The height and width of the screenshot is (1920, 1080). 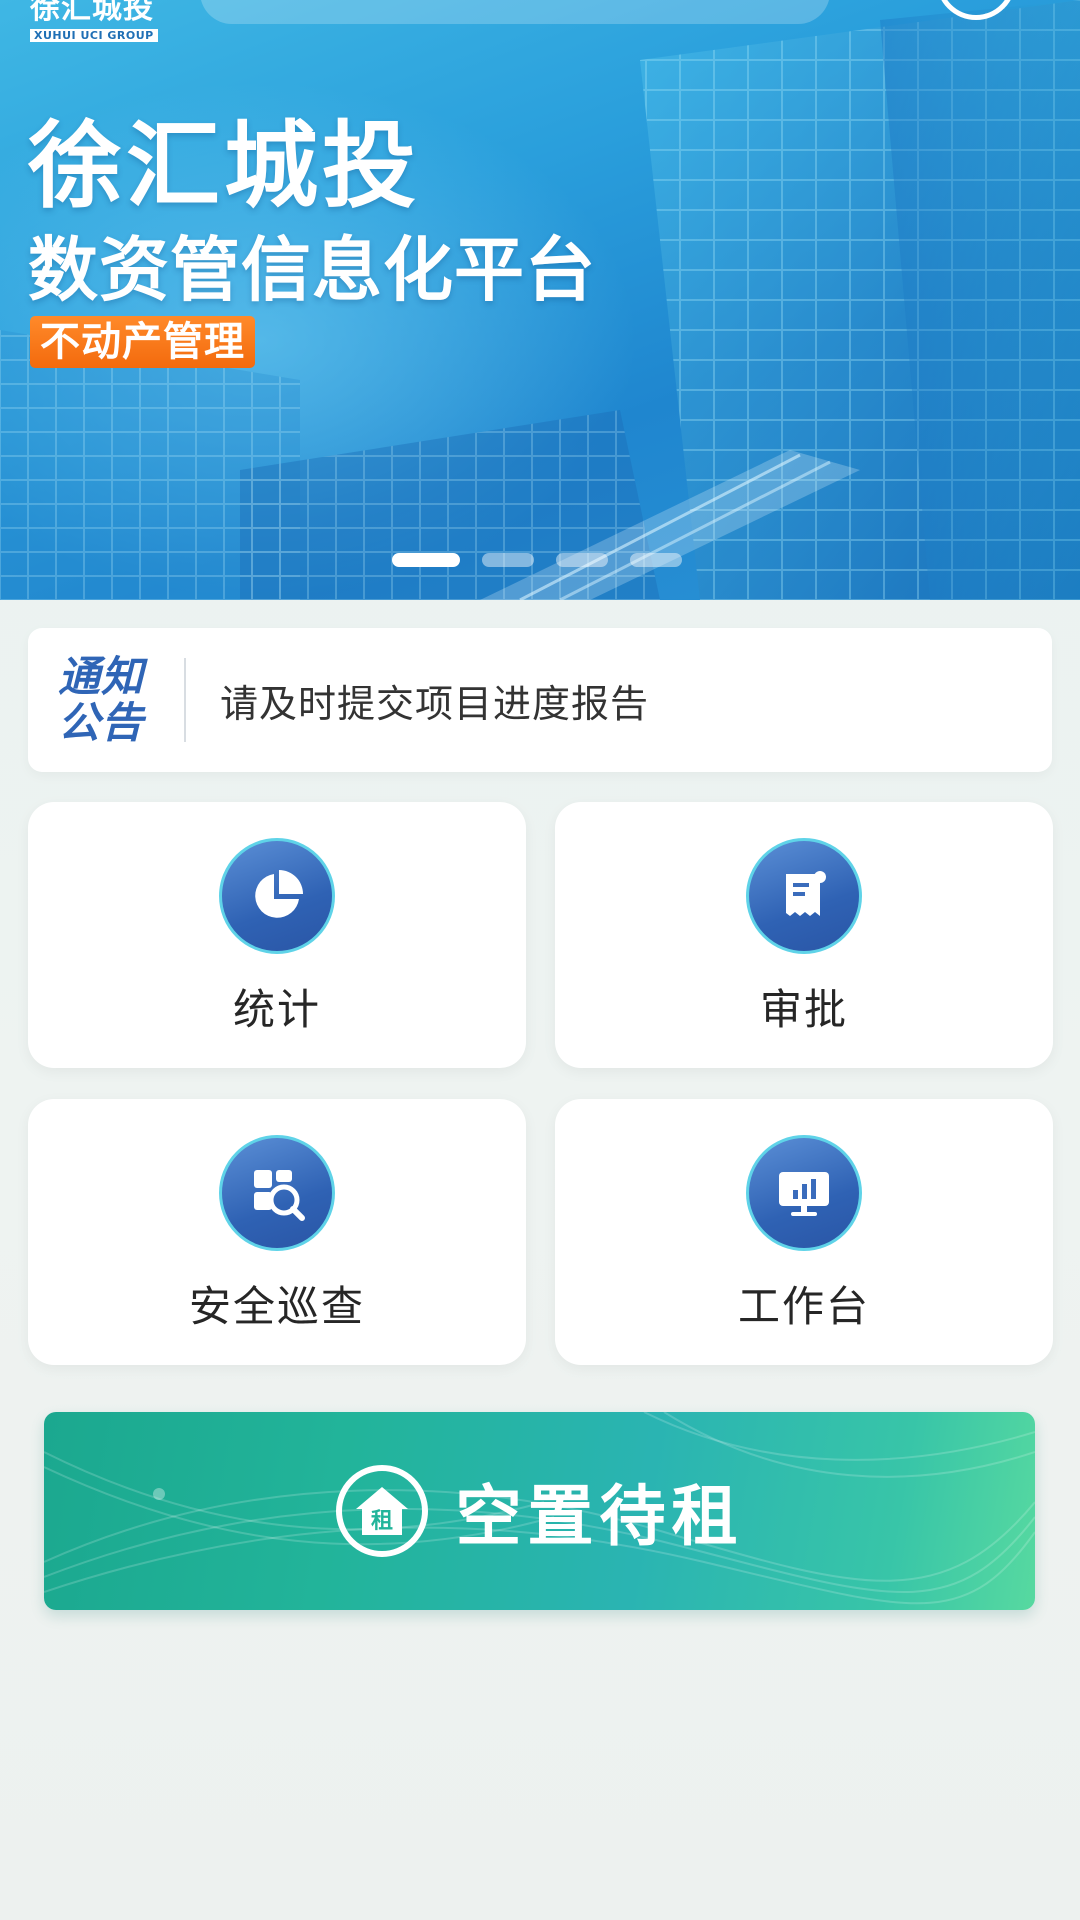 What do you see at coordinates (537, 563) in the screenshot?
I see `carousel-indicators` at bounding box center [537, 563].